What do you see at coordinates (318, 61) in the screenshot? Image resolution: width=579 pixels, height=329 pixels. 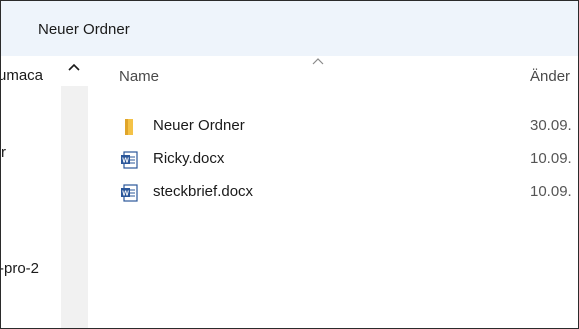 I see `sort-ascending-icon` at bounding box center [318, 61].